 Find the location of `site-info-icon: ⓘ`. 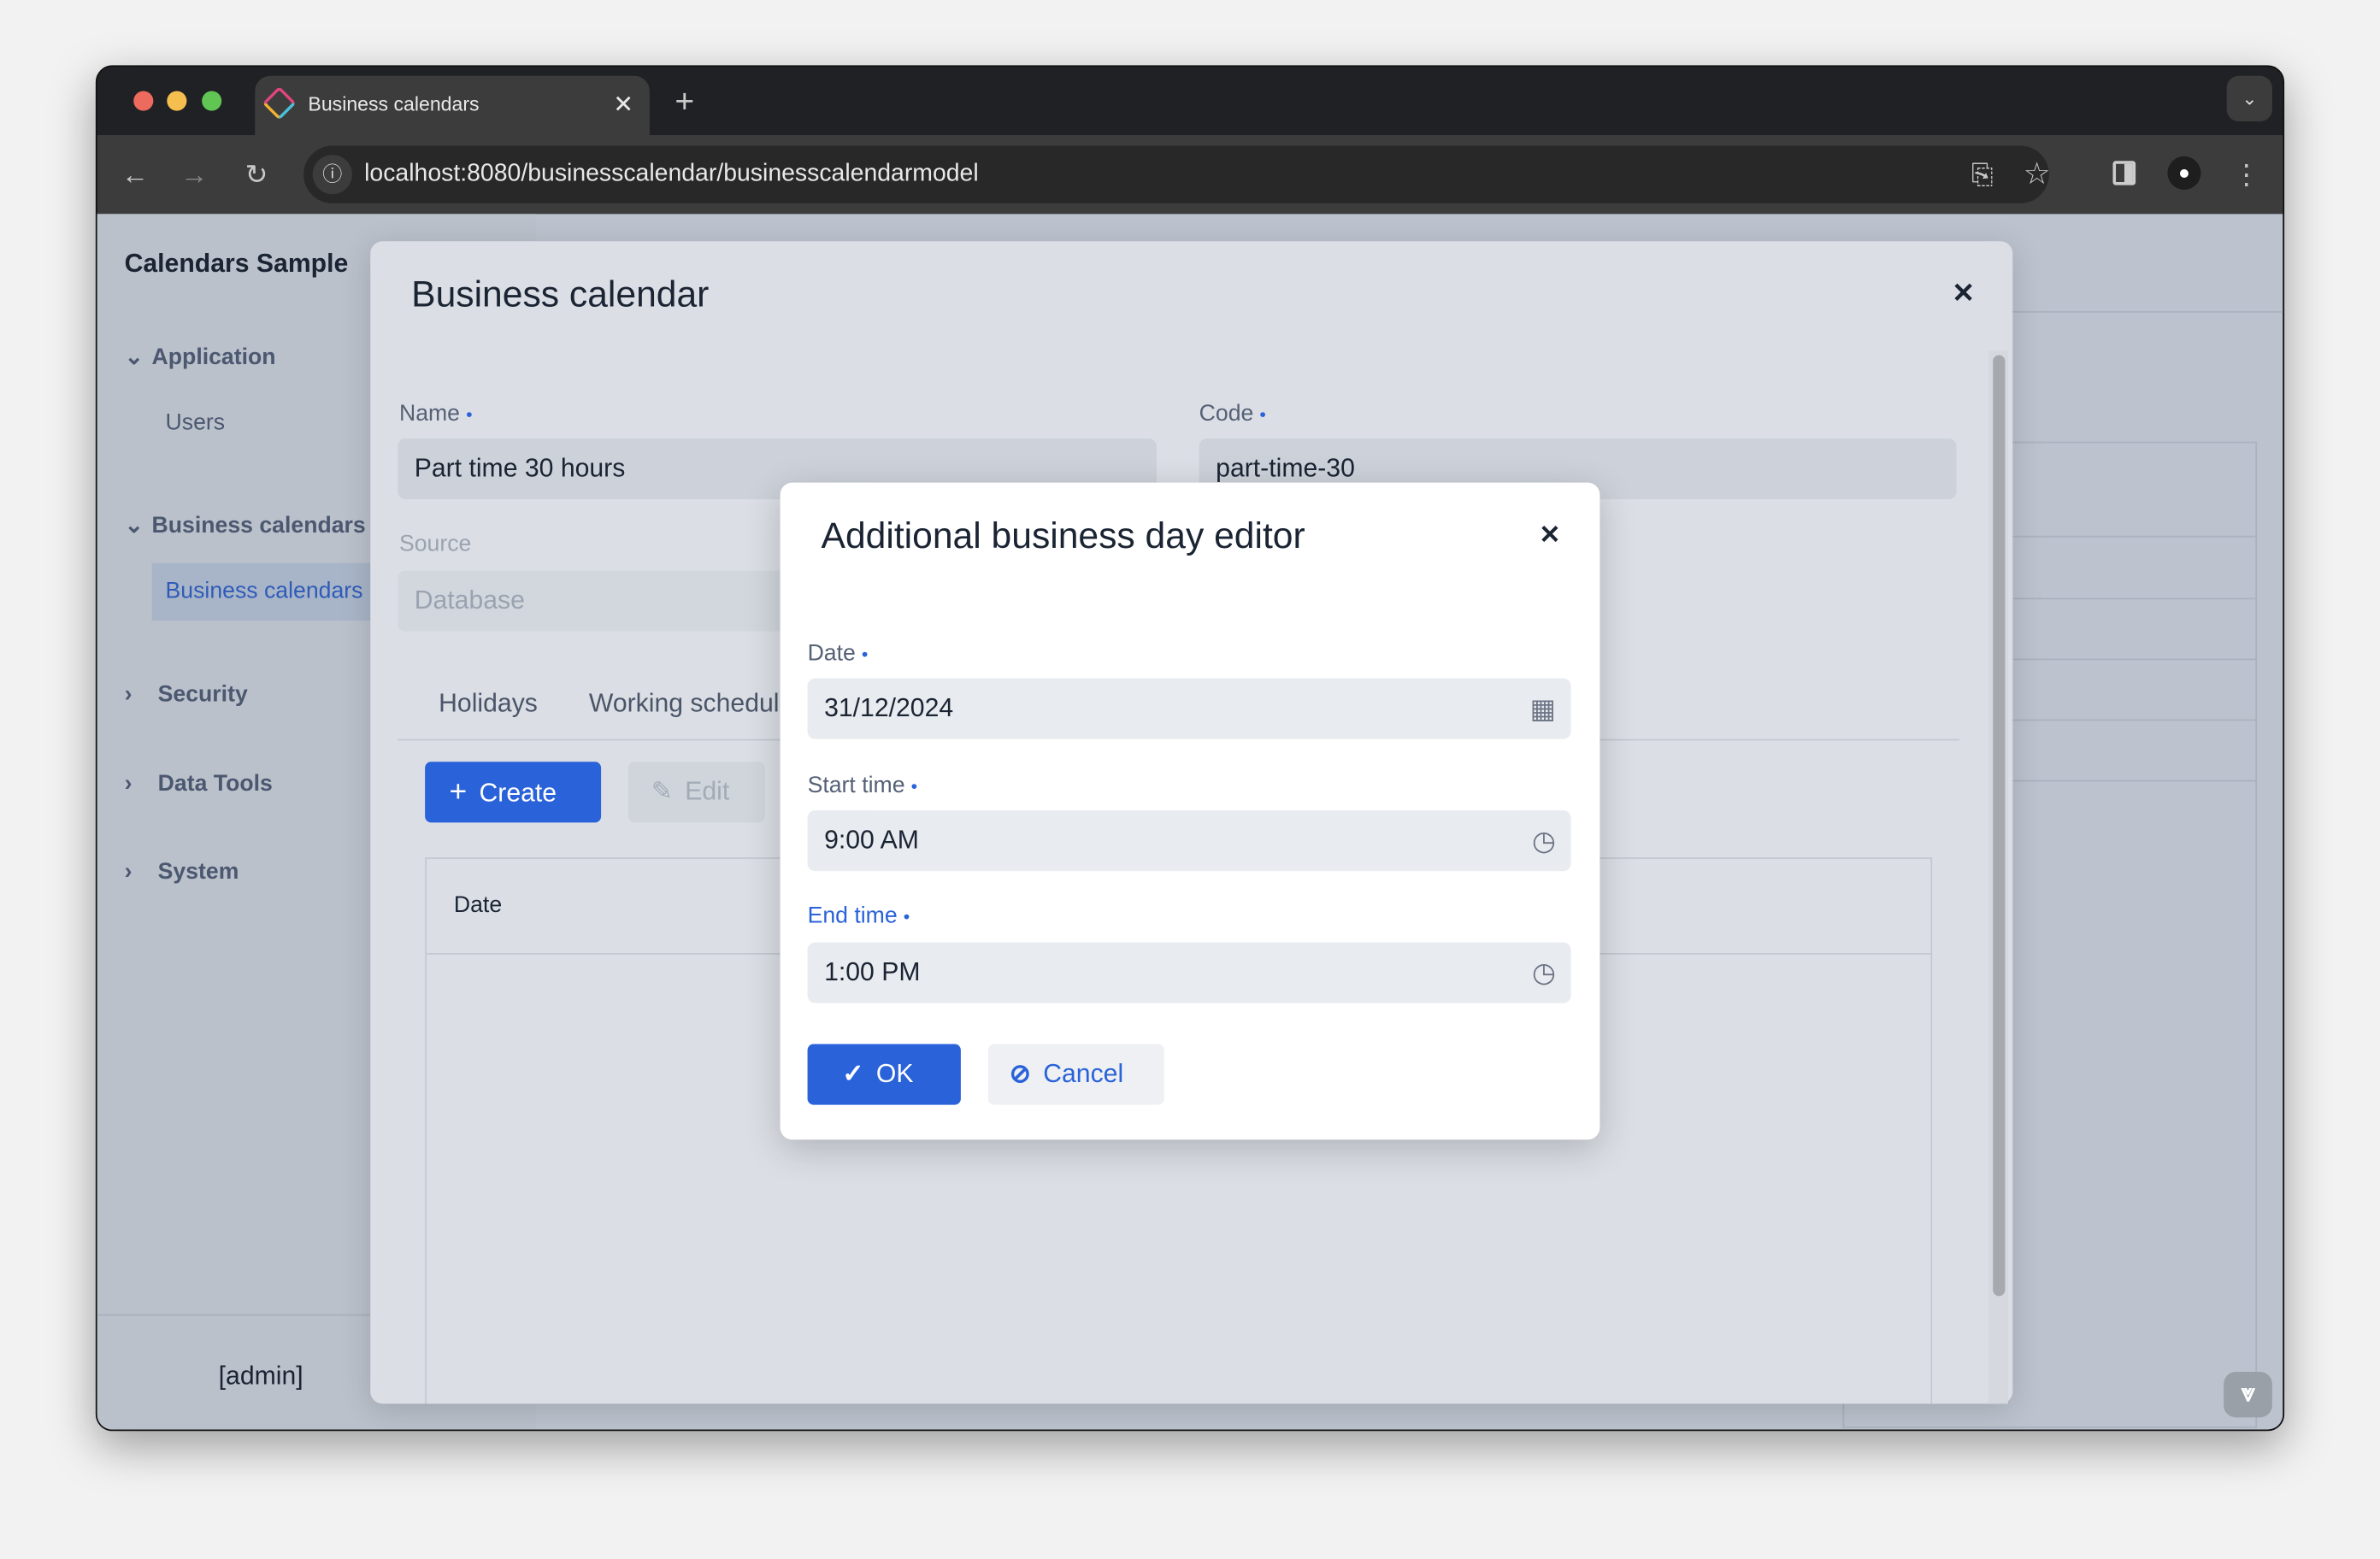

site-info-icon: ⓘ is located at coordinates (332, 175).